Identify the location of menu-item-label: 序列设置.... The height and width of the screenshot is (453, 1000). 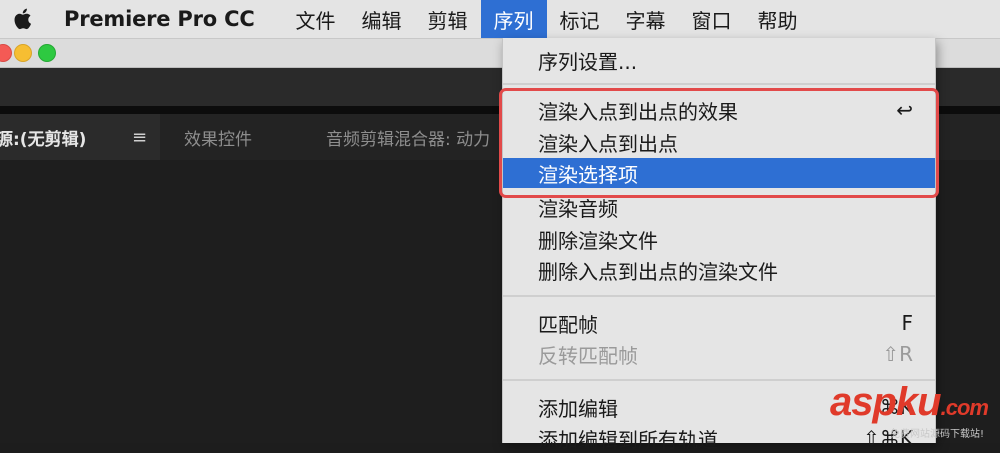
(588, 61).